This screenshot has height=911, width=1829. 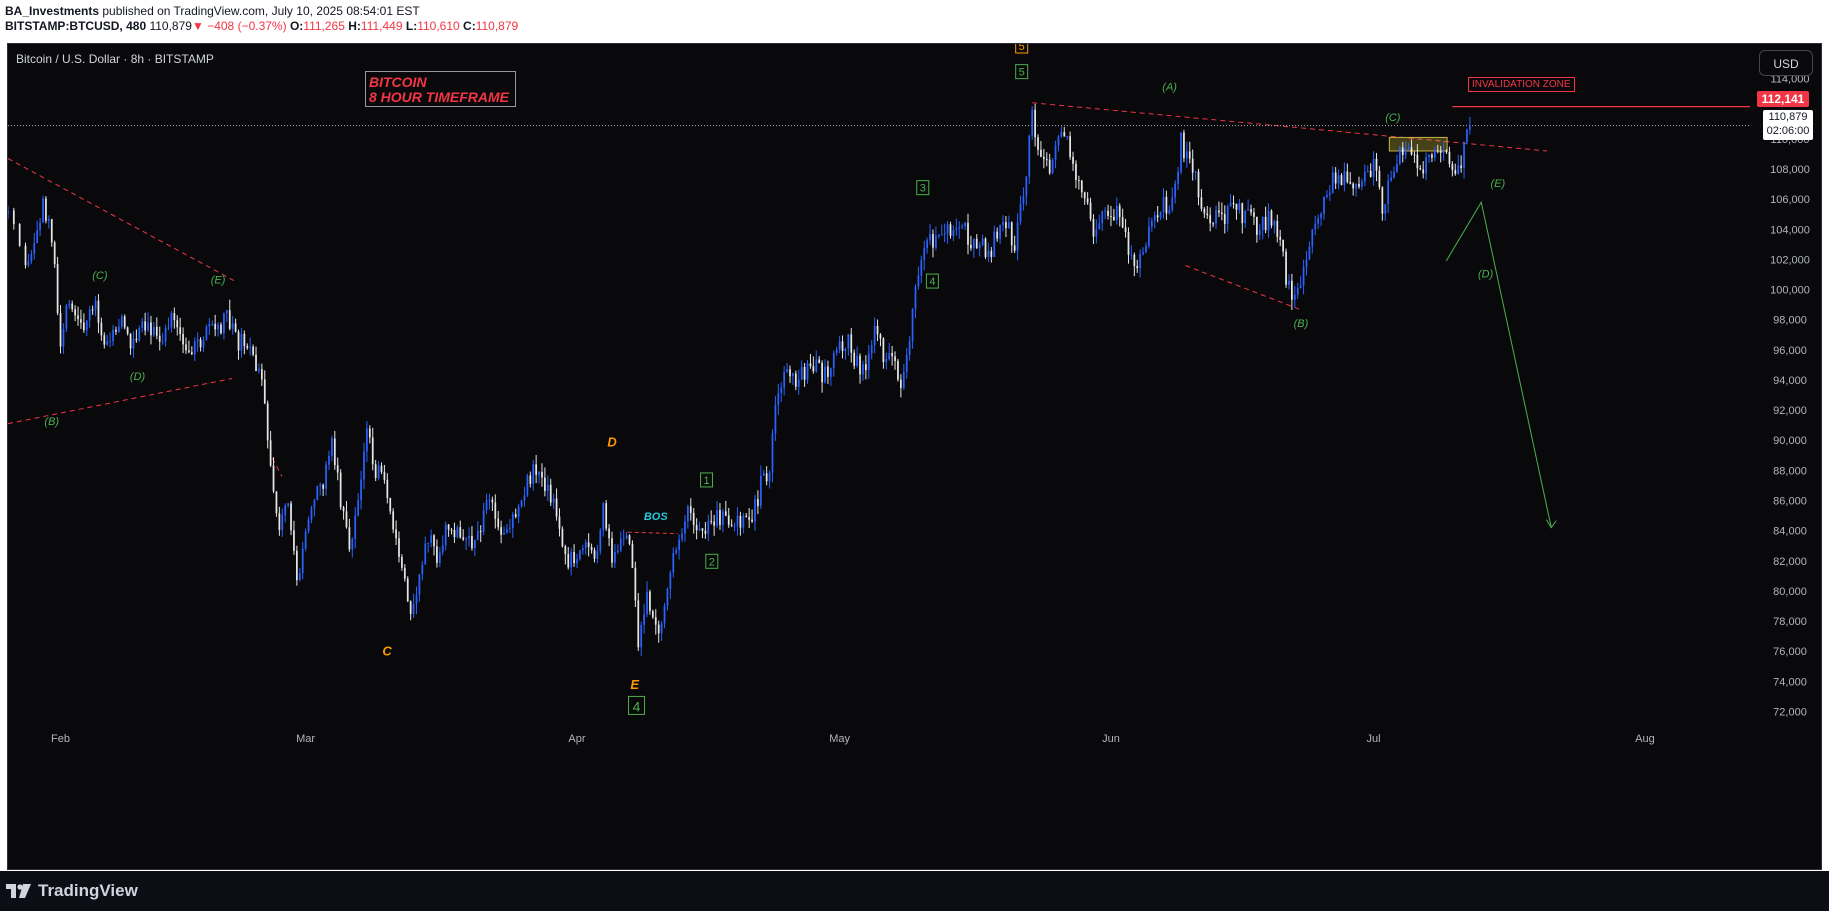 I want to click on countdown-timer: 02:06:00, so click(x=1788, y=131).